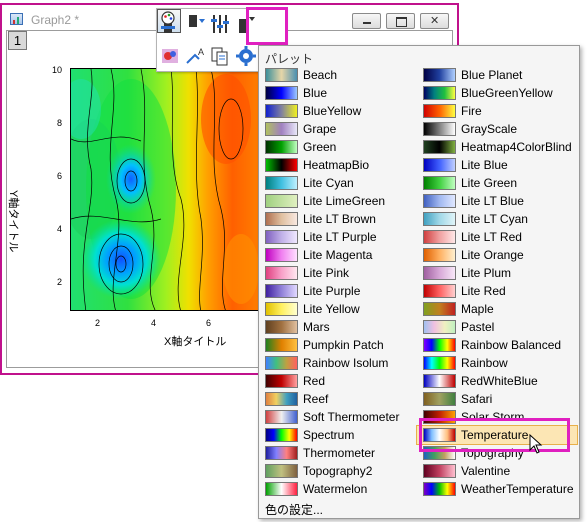  I want to click on palette-item: Reef, so click(339, 399).